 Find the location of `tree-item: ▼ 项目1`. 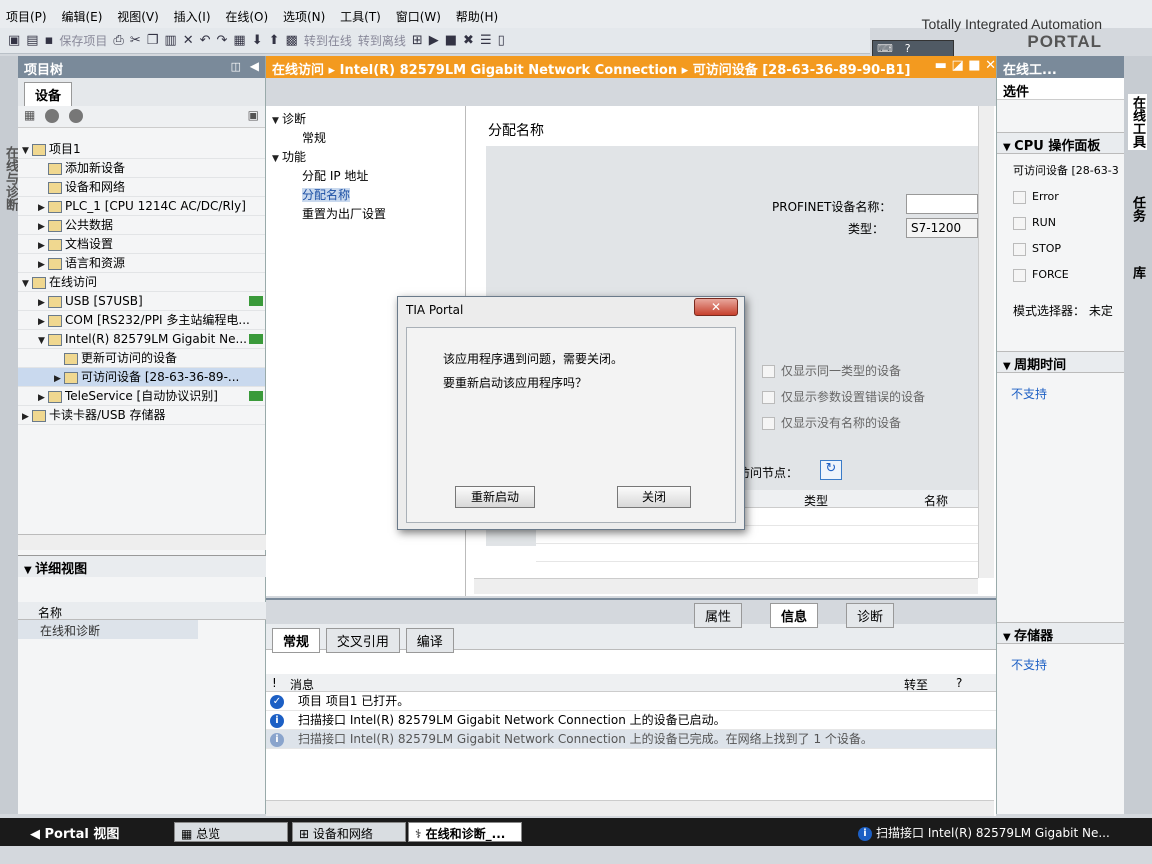

tree-item: ▼ 项目1 is located at coordinates (141, 149).